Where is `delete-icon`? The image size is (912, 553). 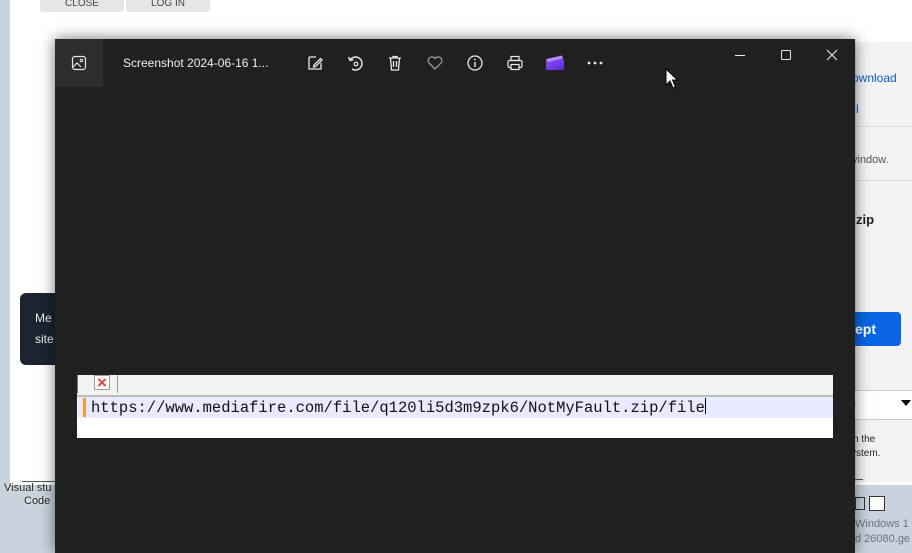
delete-icon is located at coordinates (395, 63).